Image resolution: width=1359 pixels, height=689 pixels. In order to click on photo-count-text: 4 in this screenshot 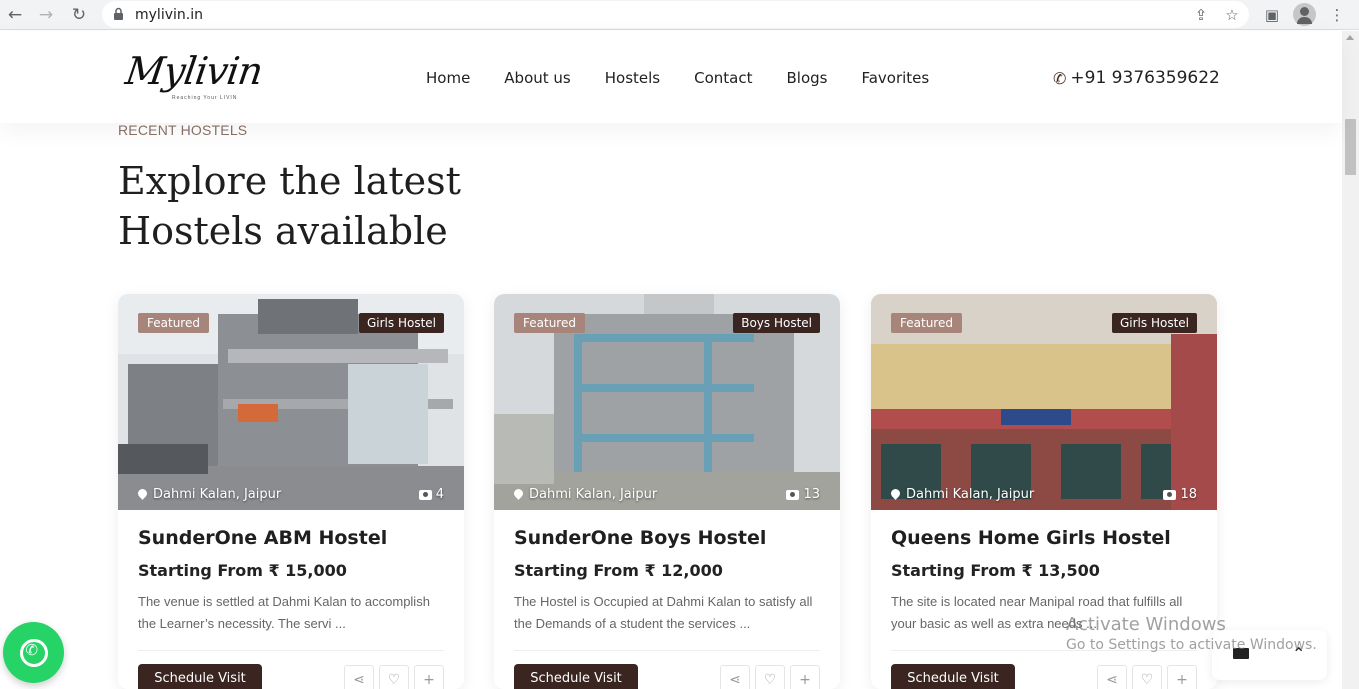, I will do `click(439, 494)`.